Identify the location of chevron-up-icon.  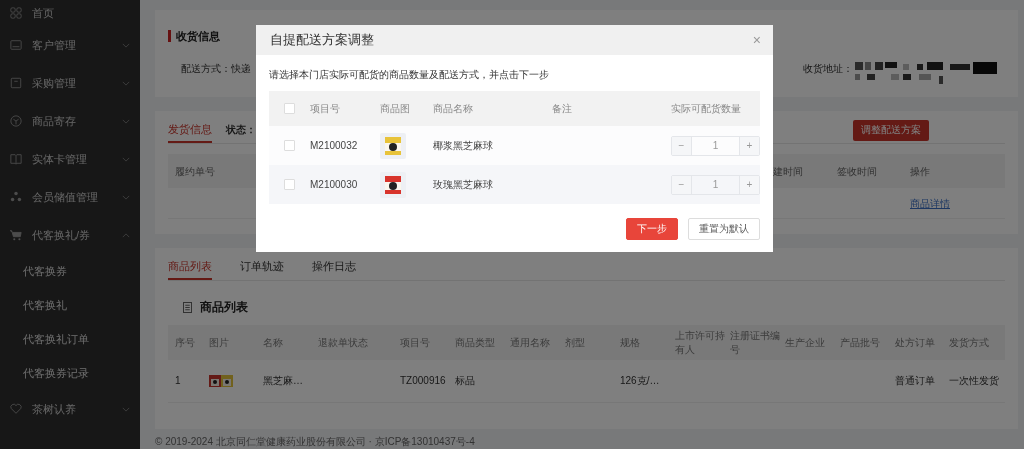
(126, 235).